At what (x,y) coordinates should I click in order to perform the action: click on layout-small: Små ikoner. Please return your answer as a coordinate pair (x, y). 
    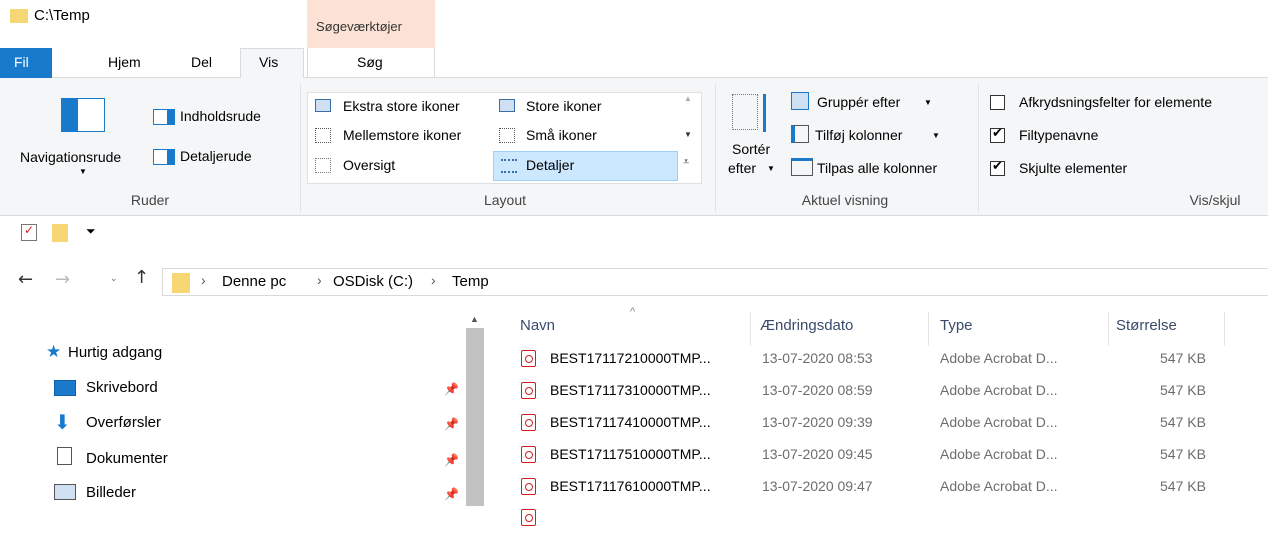
    Looking at the image, I should click on (561, 135).